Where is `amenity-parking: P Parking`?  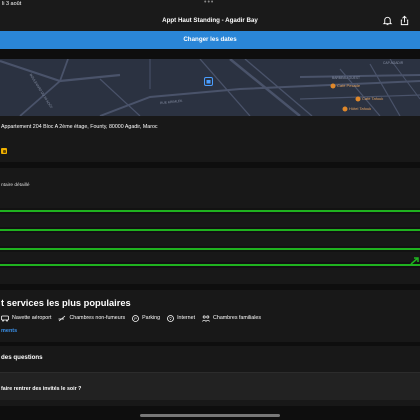
amenity-parking: P Parking is located at coordinates (146, 318).